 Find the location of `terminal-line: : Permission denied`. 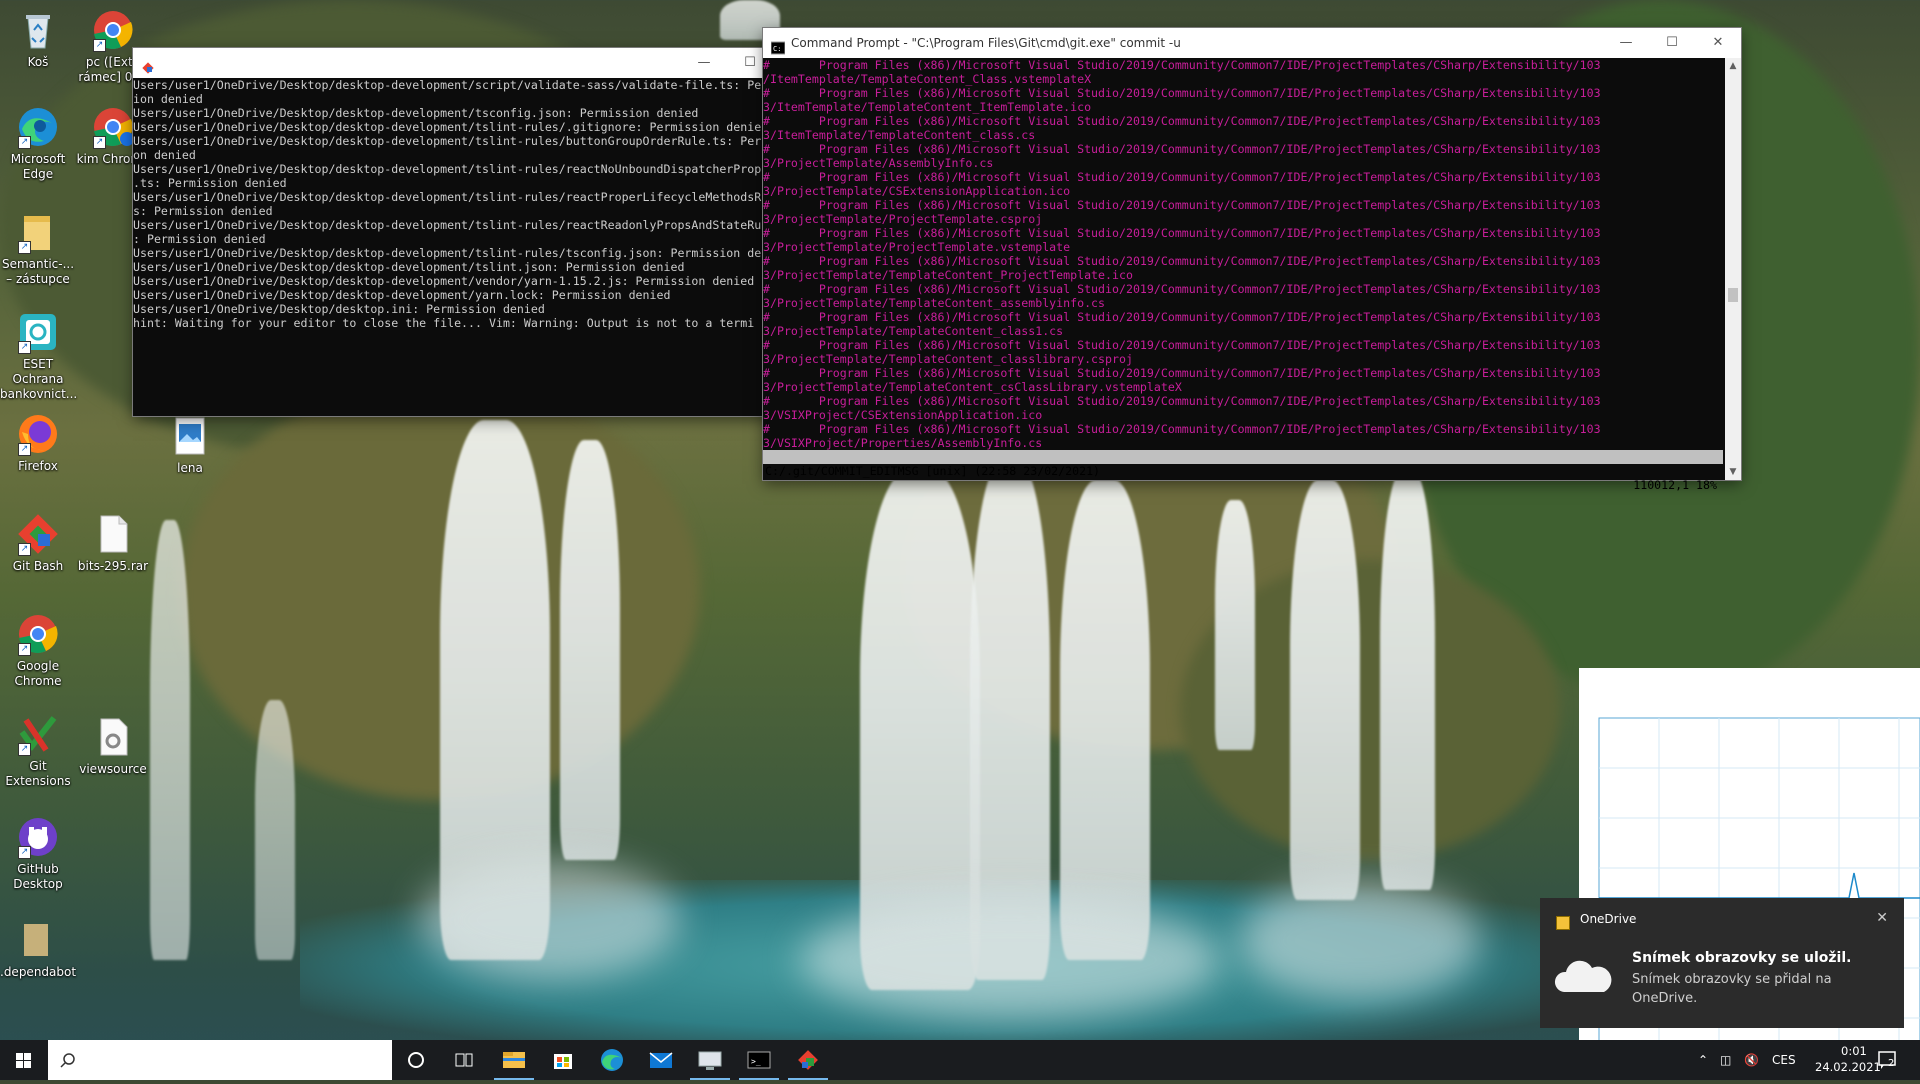

terminal-line: : Permission denied is located at coordinates (199, 239).